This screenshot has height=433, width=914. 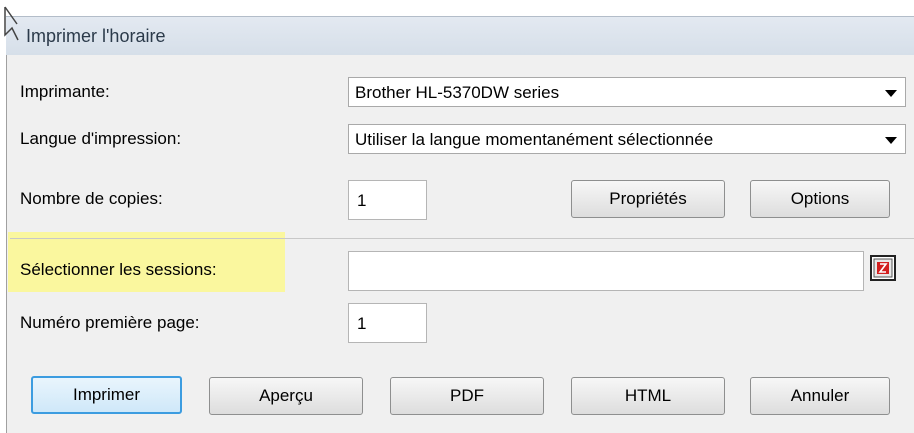 What do you see at coordinates (362, 200) in the screenshot?
I see `copies-value: 1` at bounding box center [362, 200].